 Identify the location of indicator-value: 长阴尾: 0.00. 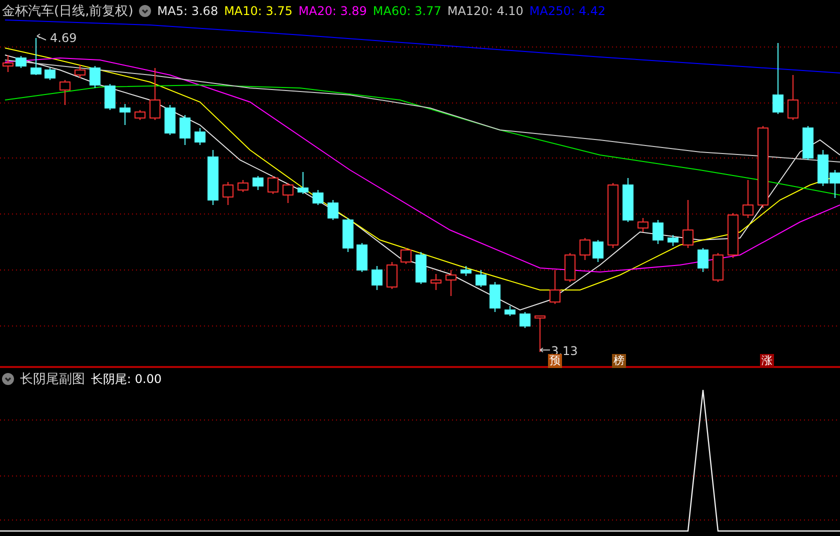
(126, 379).